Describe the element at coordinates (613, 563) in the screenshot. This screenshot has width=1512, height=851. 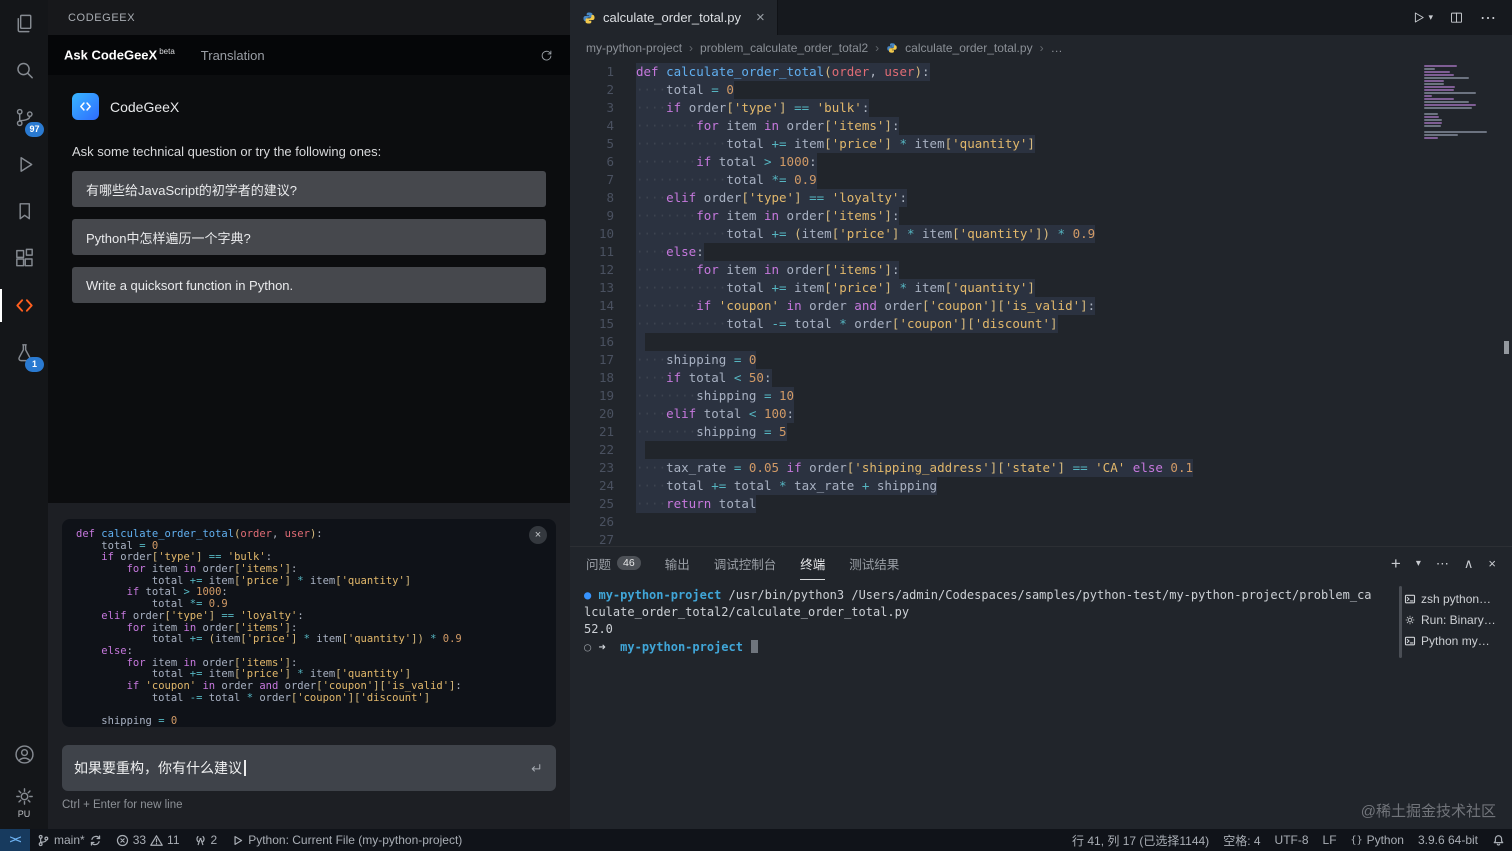
I see `panel-tab-problems: 问题 46` at that location.